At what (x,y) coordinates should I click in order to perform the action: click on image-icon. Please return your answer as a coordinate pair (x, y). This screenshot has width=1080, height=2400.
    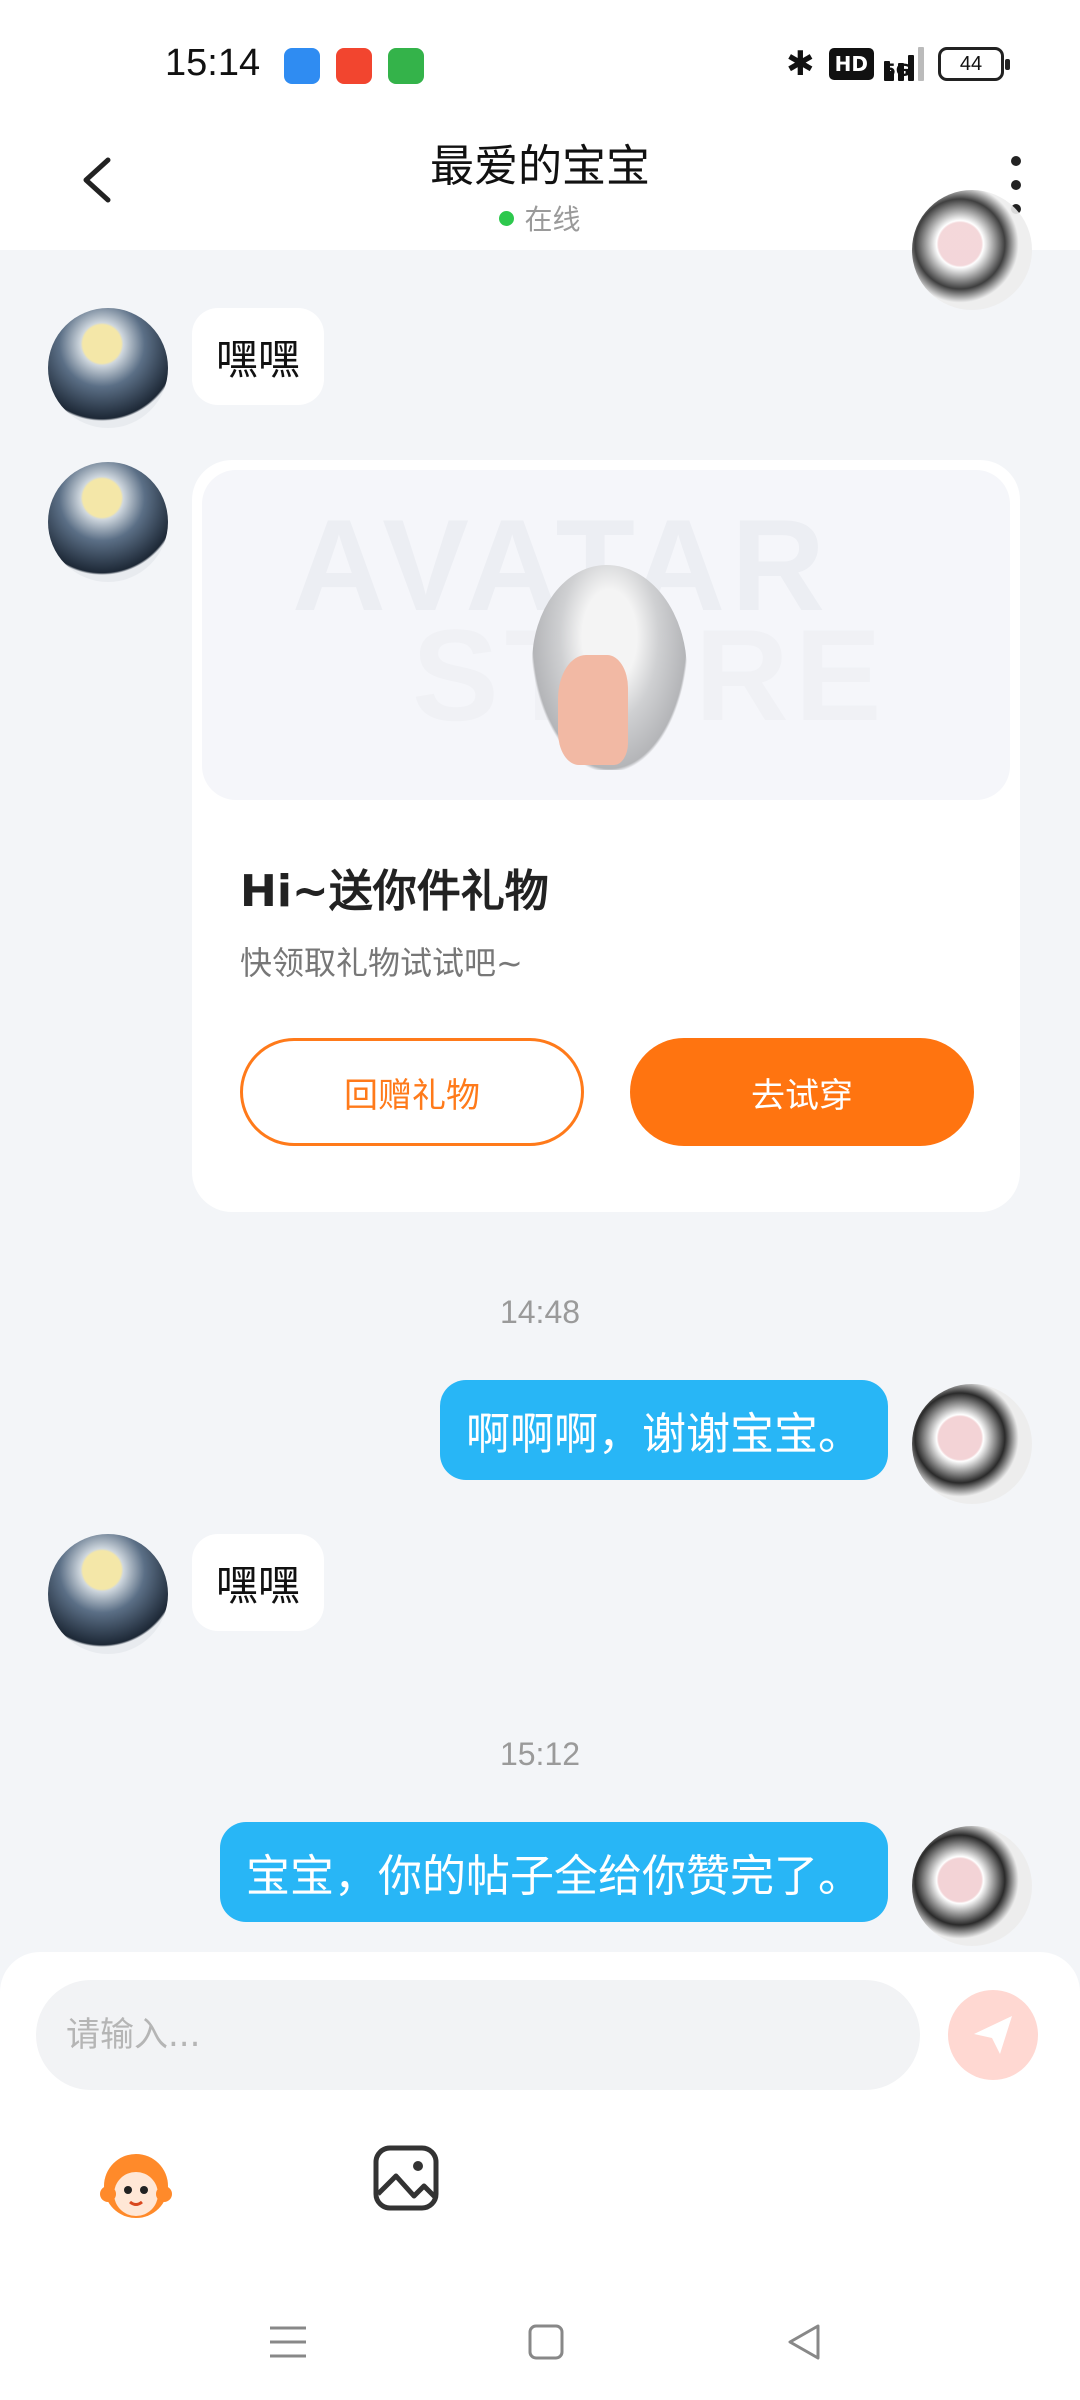
    Looking at the image, I should click on (406, 2178).